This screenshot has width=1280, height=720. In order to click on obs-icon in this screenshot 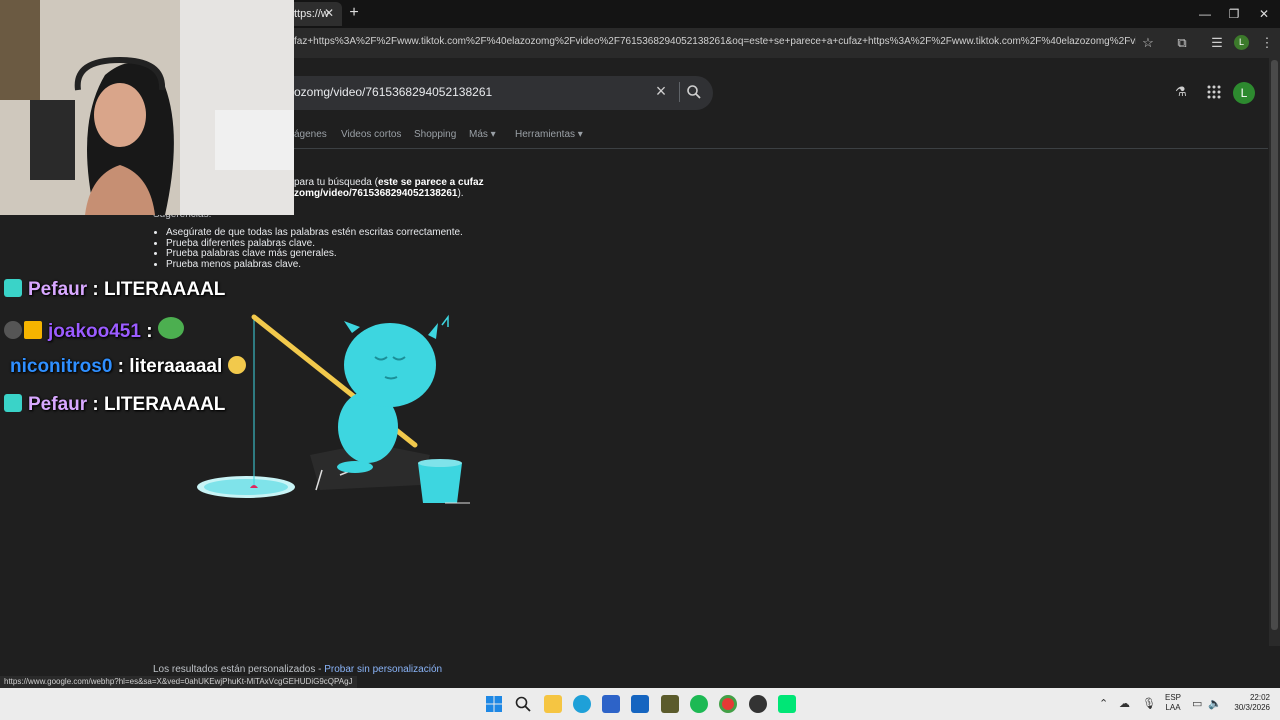, I will do `click(758, 704)`.